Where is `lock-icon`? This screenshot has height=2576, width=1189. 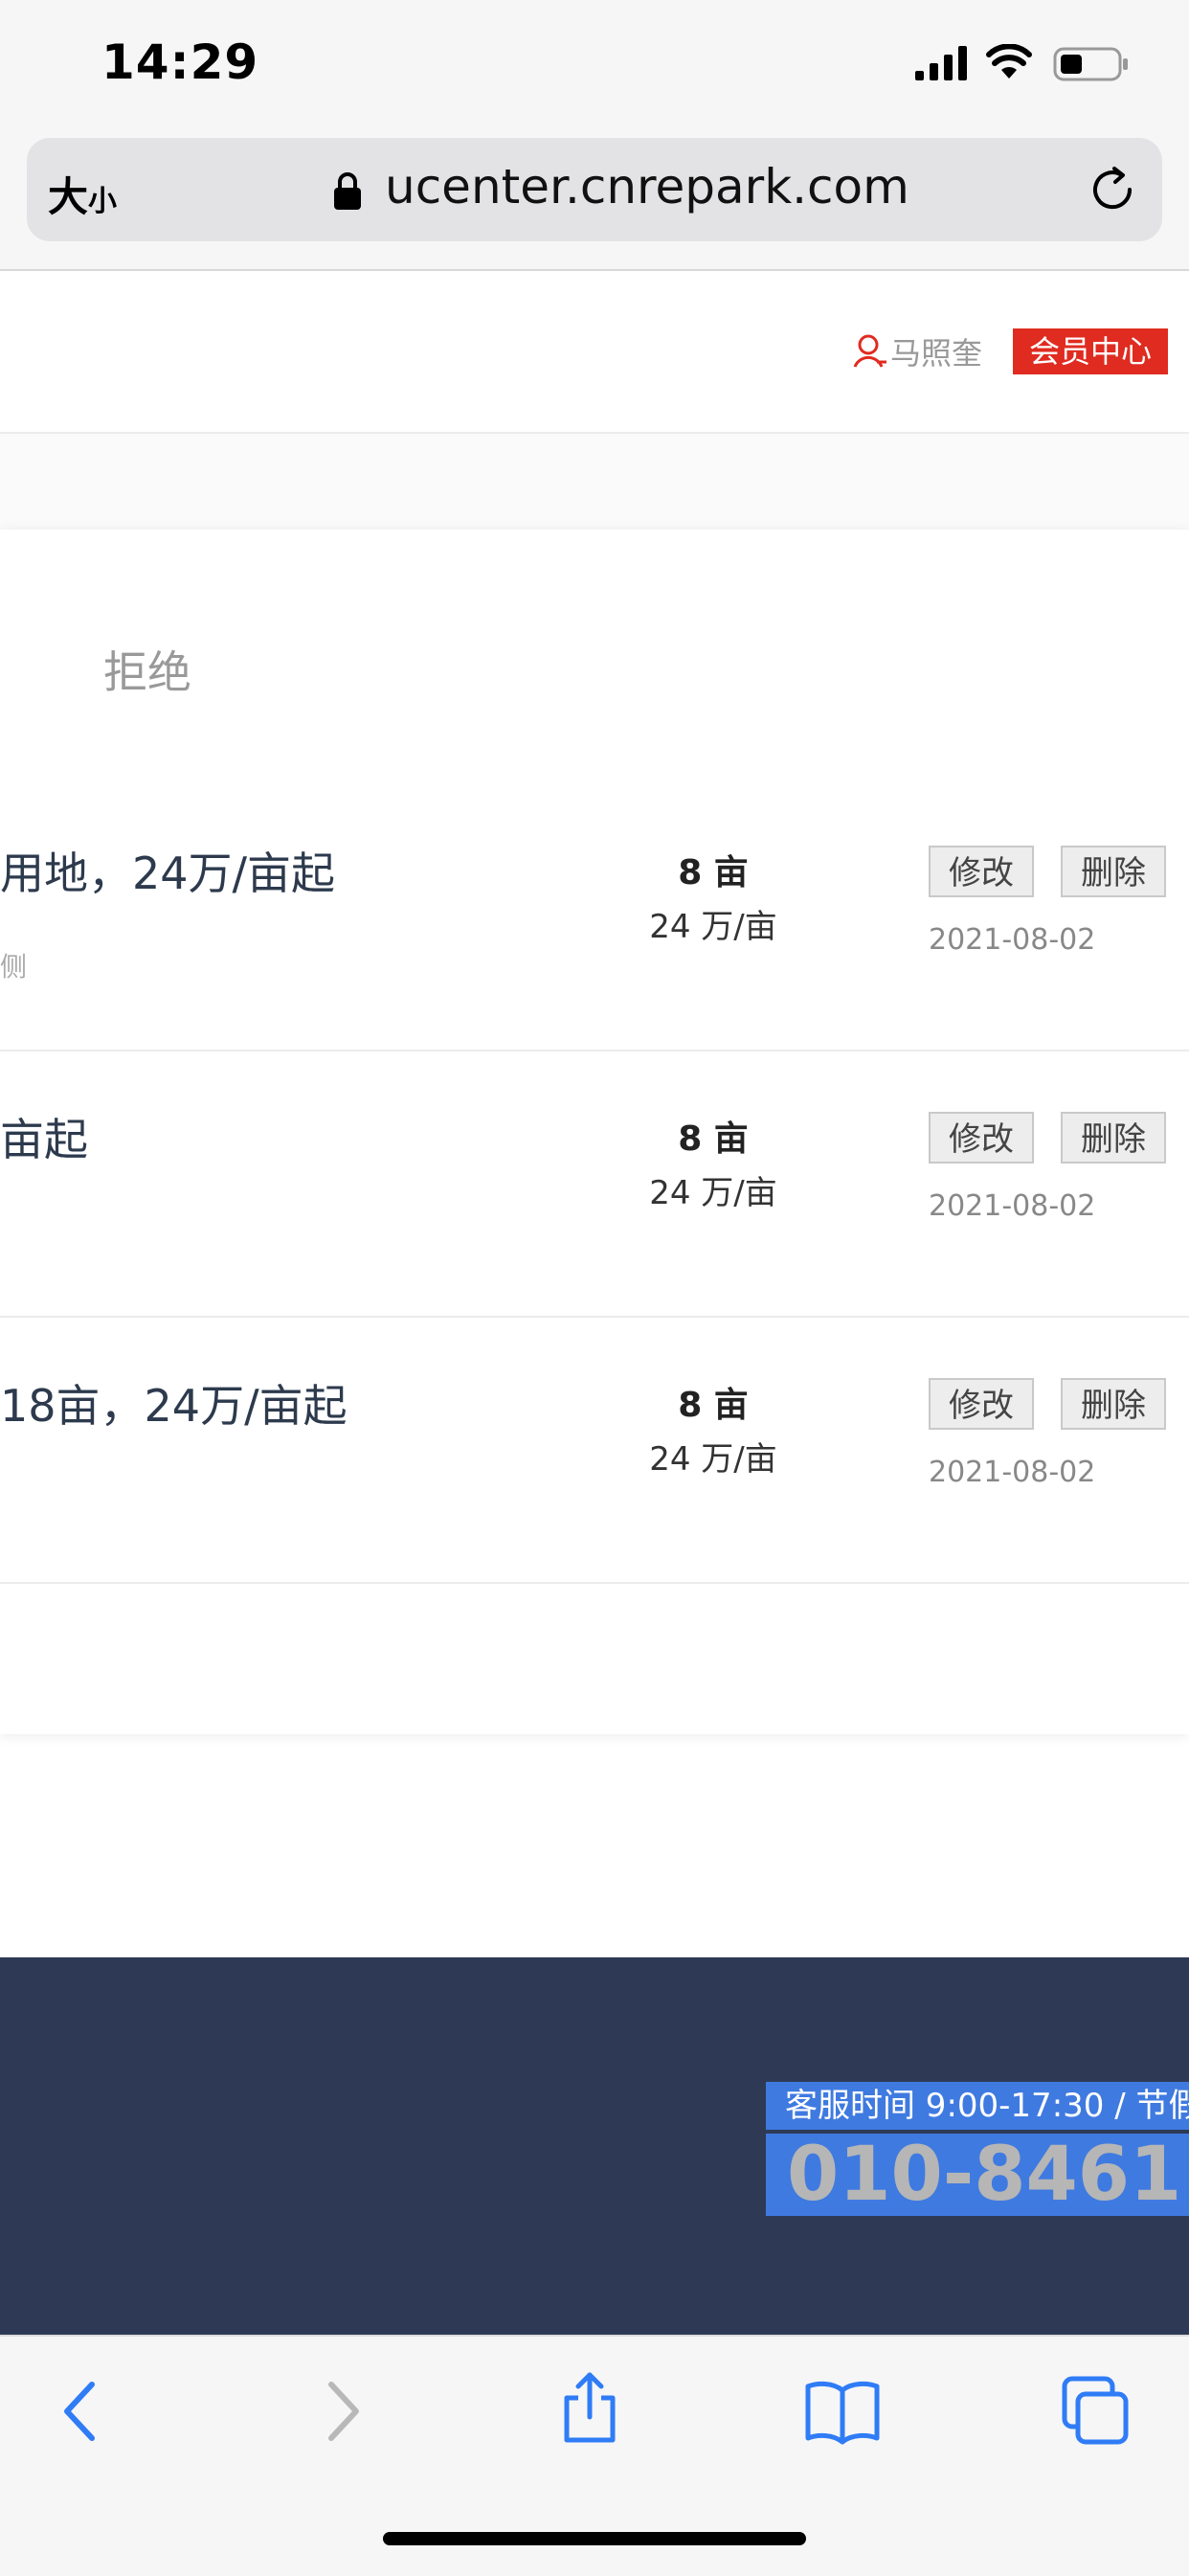
lock-icon is located at coordinates (347, 191).